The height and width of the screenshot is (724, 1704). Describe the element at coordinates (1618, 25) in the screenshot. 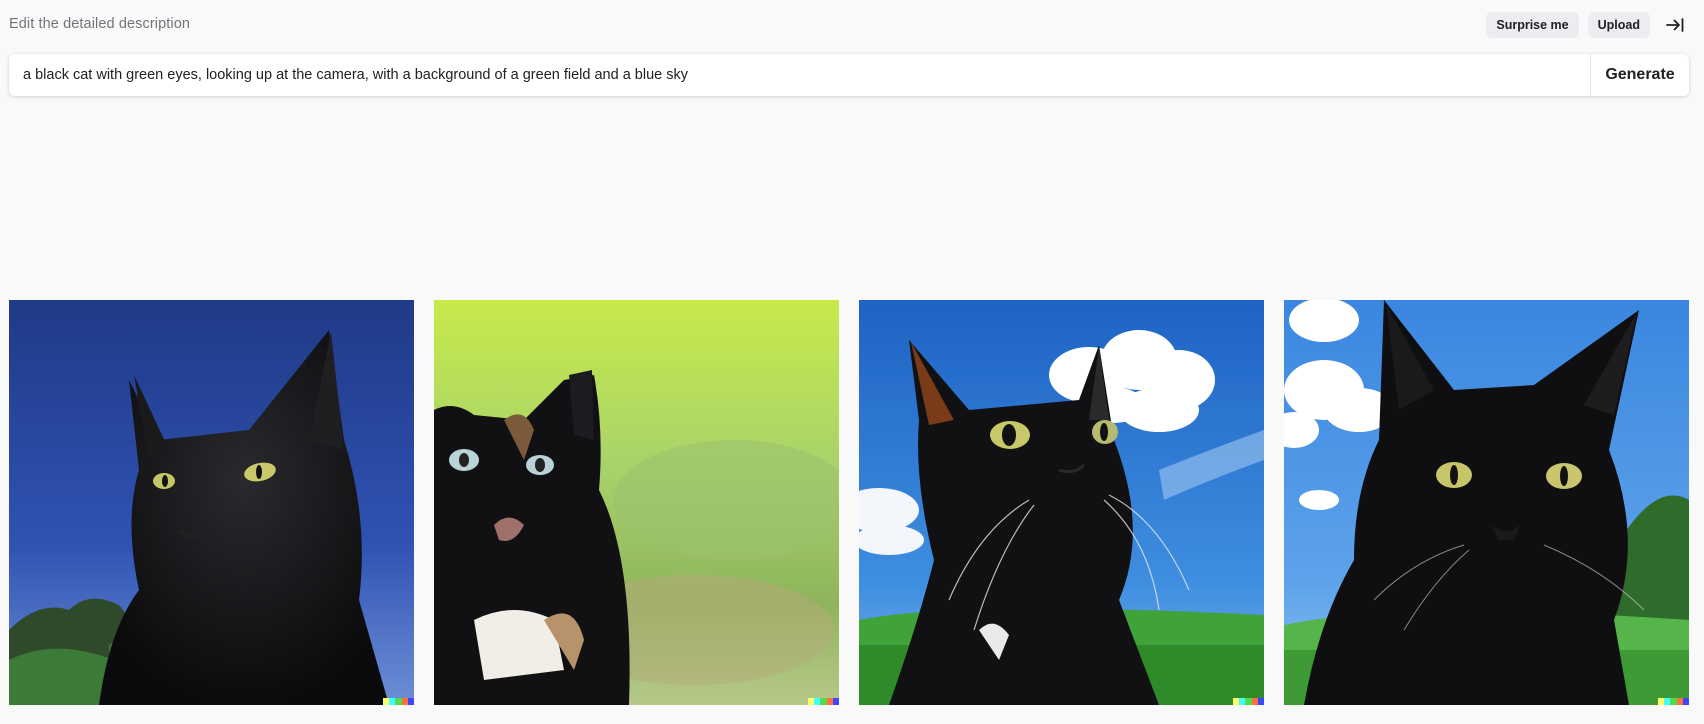

I see `upload-button: Upload` at that location.